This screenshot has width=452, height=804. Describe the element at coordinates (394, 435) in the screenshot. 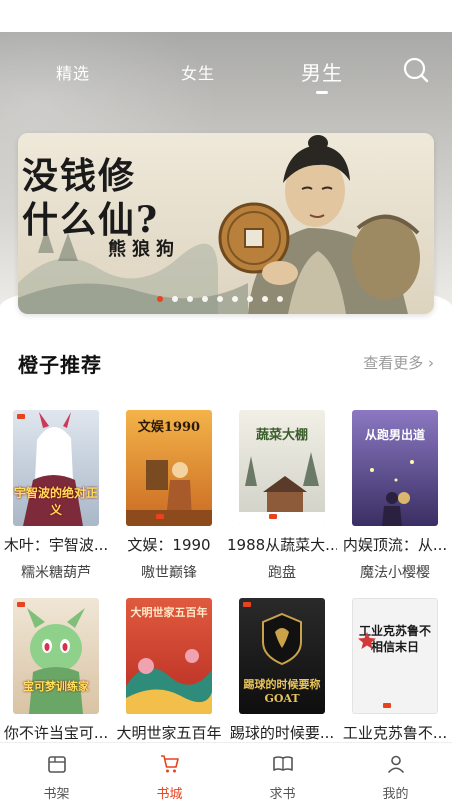

I see `cover-title: 从跑男出道` at that location.